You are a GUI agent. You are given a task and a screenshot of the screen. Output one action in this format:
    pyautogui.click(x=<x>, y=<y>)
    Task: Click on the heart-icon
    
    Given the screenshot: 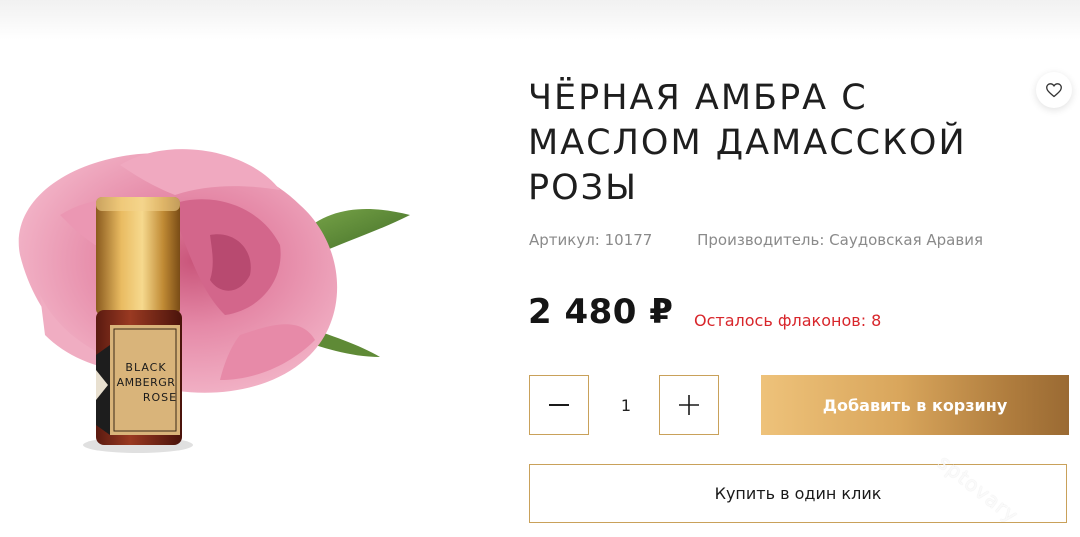 What is the action you would take?
    pyautogui.click(x=1054, y=90)
    